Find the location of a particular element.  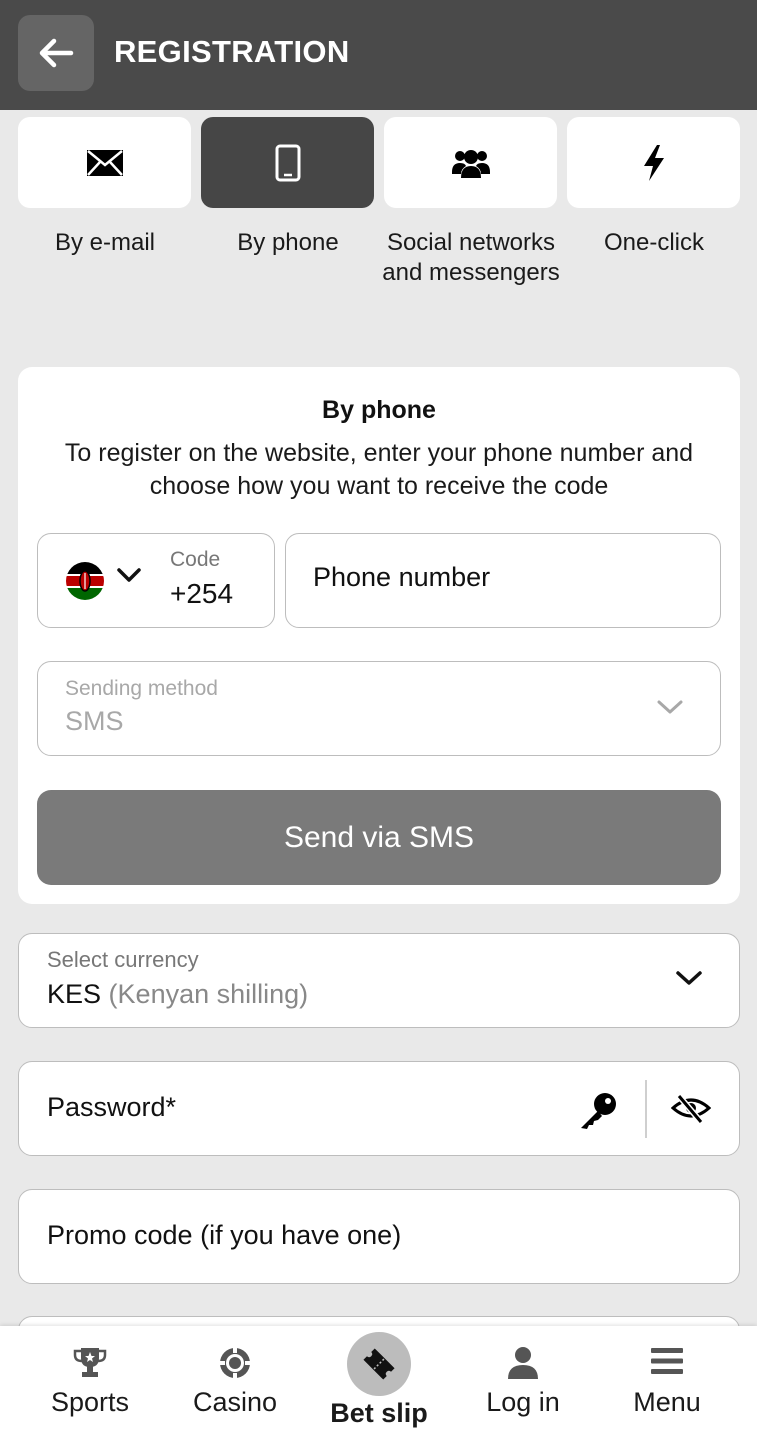

envelope-icon is located at coordinates (104, 162).